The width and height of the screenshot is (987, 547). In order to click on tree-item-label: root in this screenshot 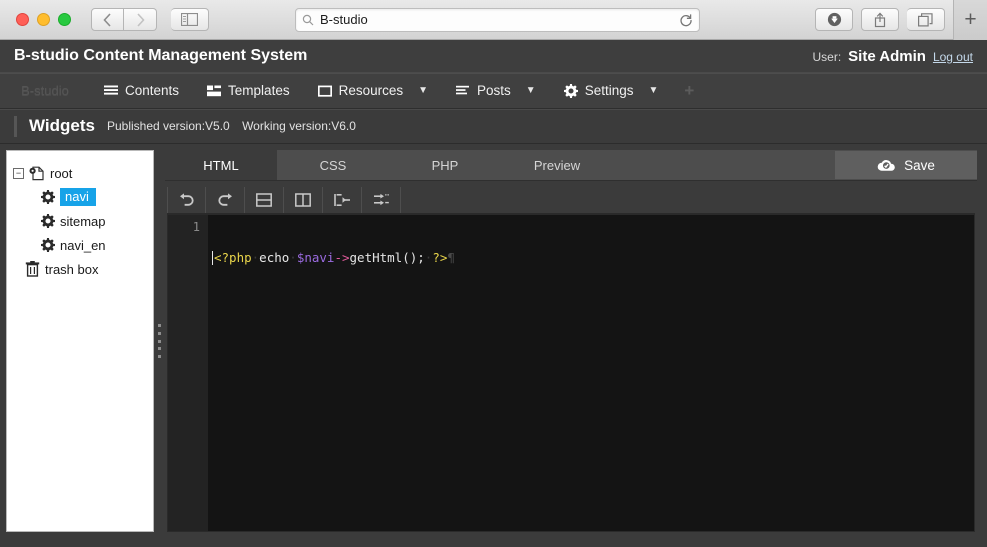, I will do `click(61, 173)`.